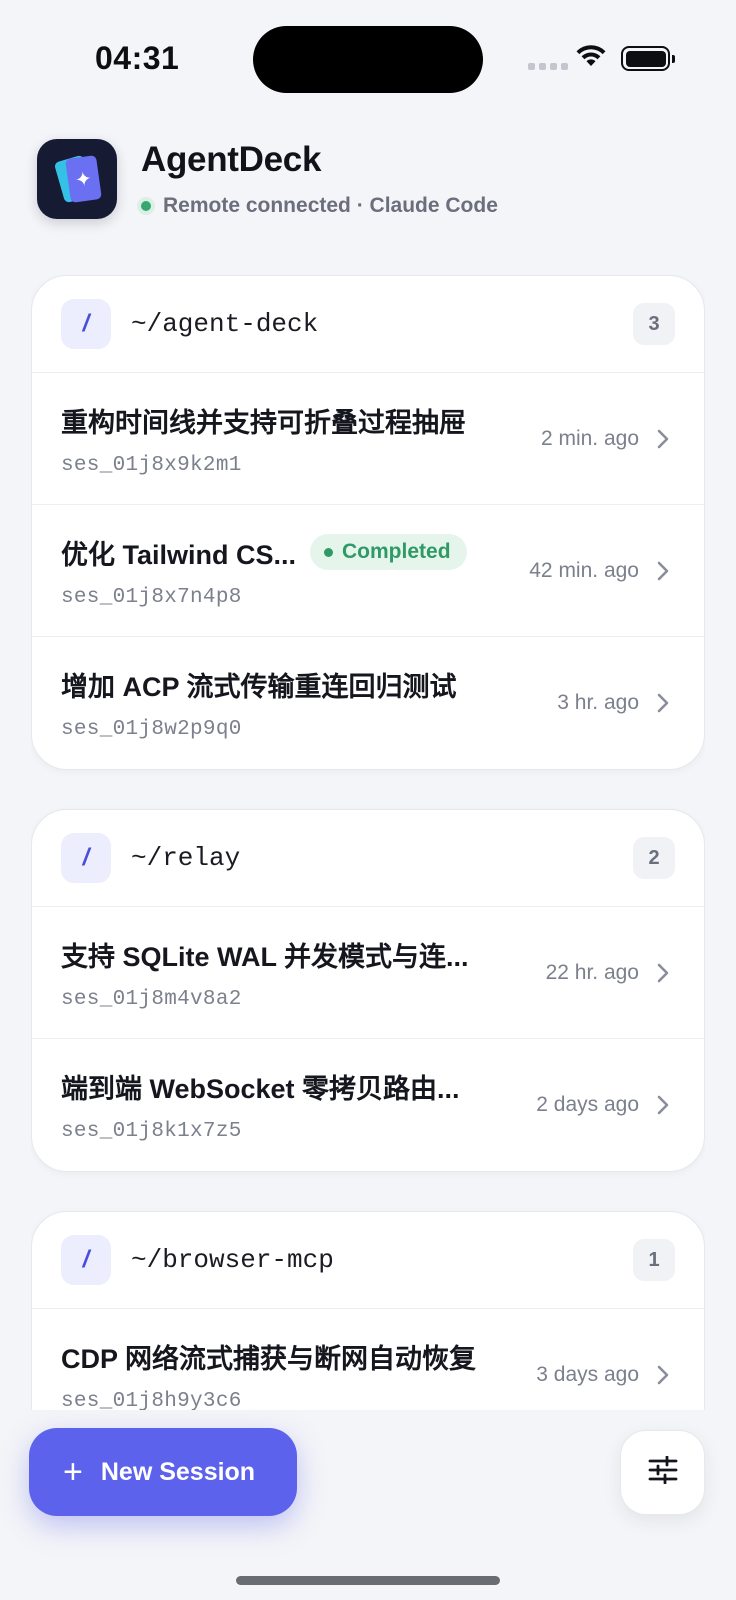  What do you see at coordinates (263, 422) in the screenshot?
I see `session-title: 重构时间线并支持可折叠过程抽屉` at bounding box center [263, 422].